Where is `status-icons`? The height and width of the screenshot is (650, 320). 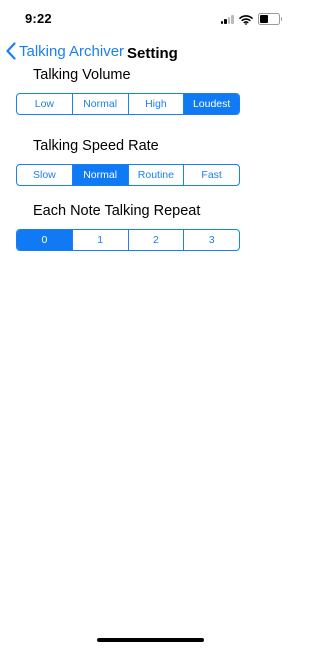
status-icons is located at coordinates (251, 19).